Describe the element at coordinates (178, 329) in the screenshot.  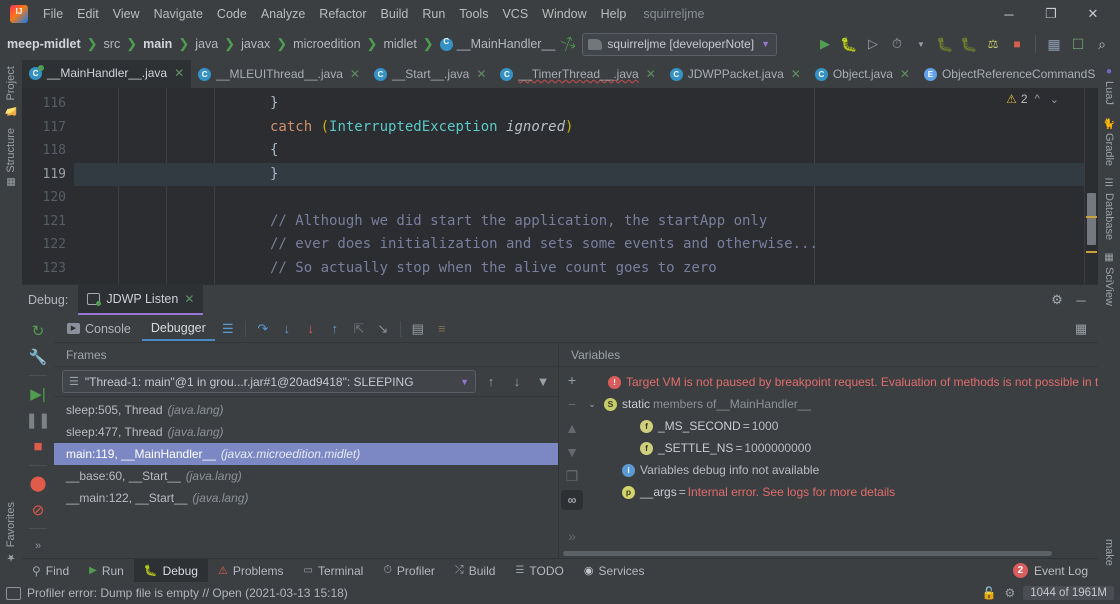
I see `tab-debugger: Debugger` at that location.